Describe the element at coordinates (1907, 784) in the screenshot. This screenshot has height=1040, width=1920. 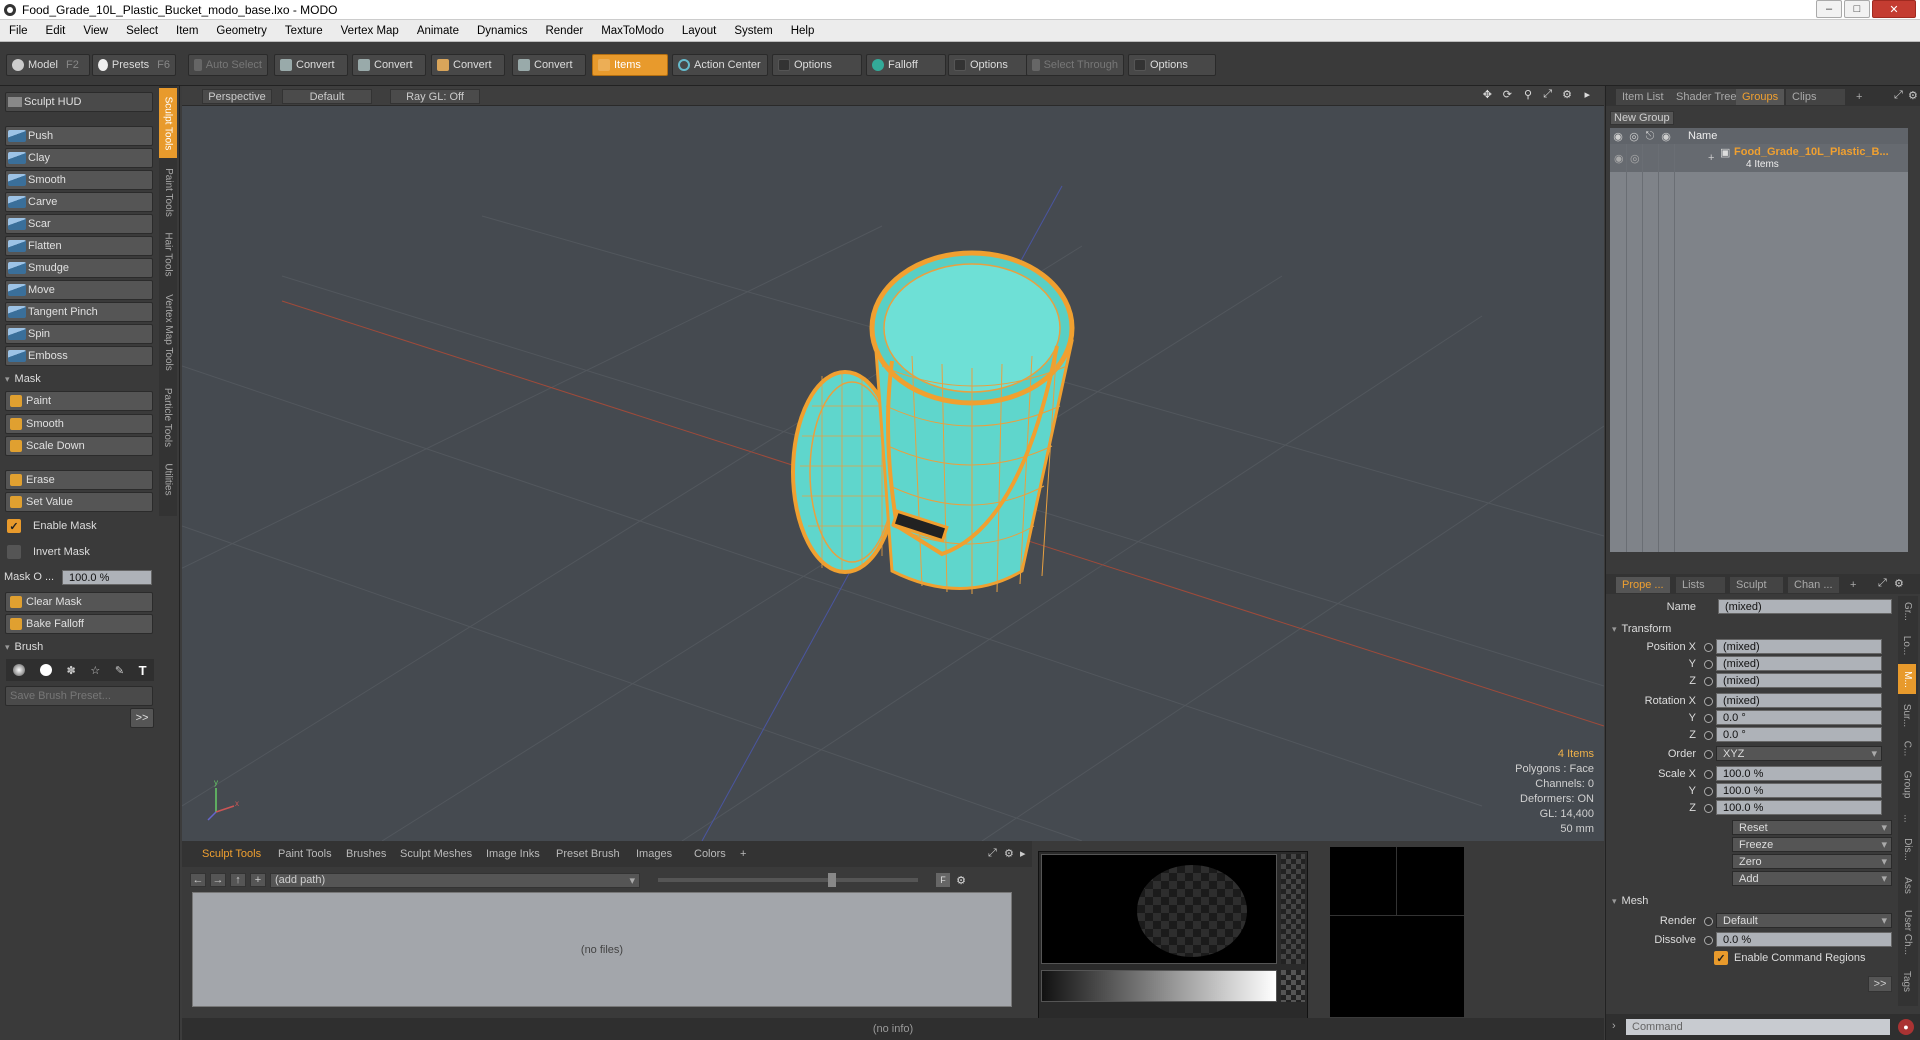
I see `side-tab-group: Group` at that location.